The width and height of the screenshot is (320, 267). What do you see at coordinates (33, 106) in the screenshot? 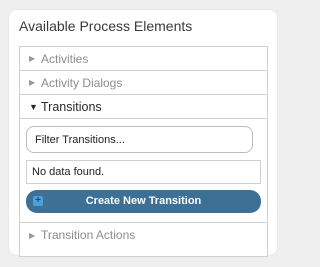
I see `triangle-down-icon: ▼` at bounding box center [33, 106].